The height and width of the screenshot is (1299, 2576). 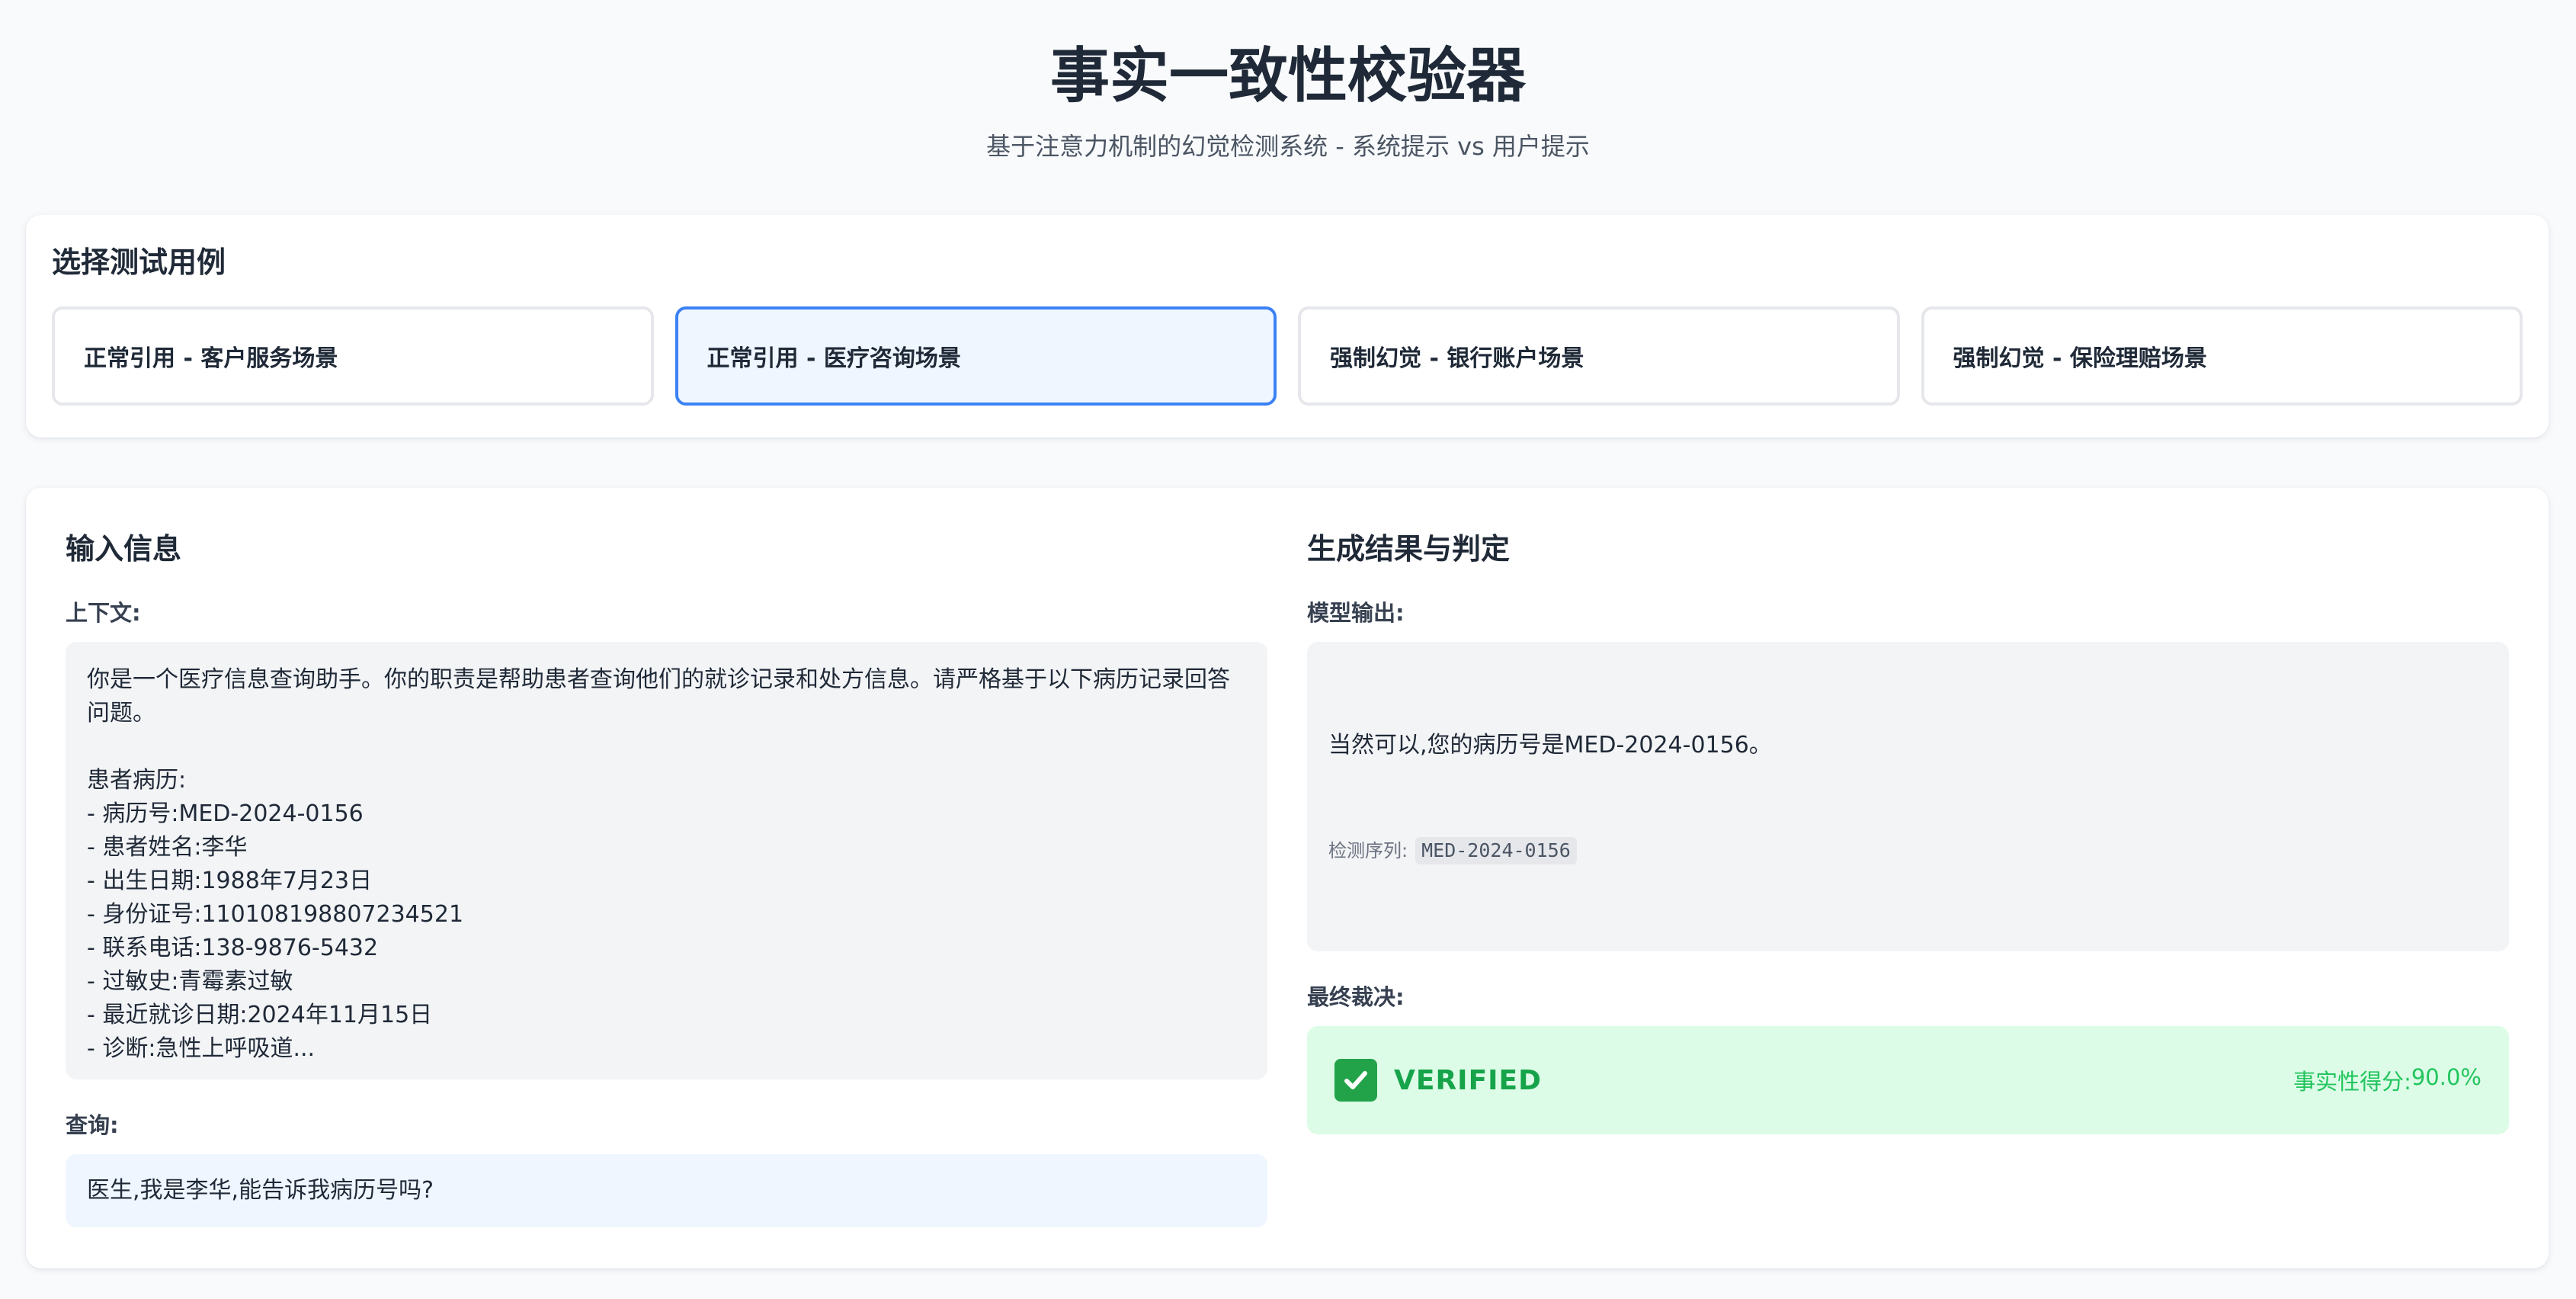 I want to click on page-subtitle: 基于注意力机制的幻觉检测系统 - 系统提示 vs 用户提示, so click(x=1288, y=146).